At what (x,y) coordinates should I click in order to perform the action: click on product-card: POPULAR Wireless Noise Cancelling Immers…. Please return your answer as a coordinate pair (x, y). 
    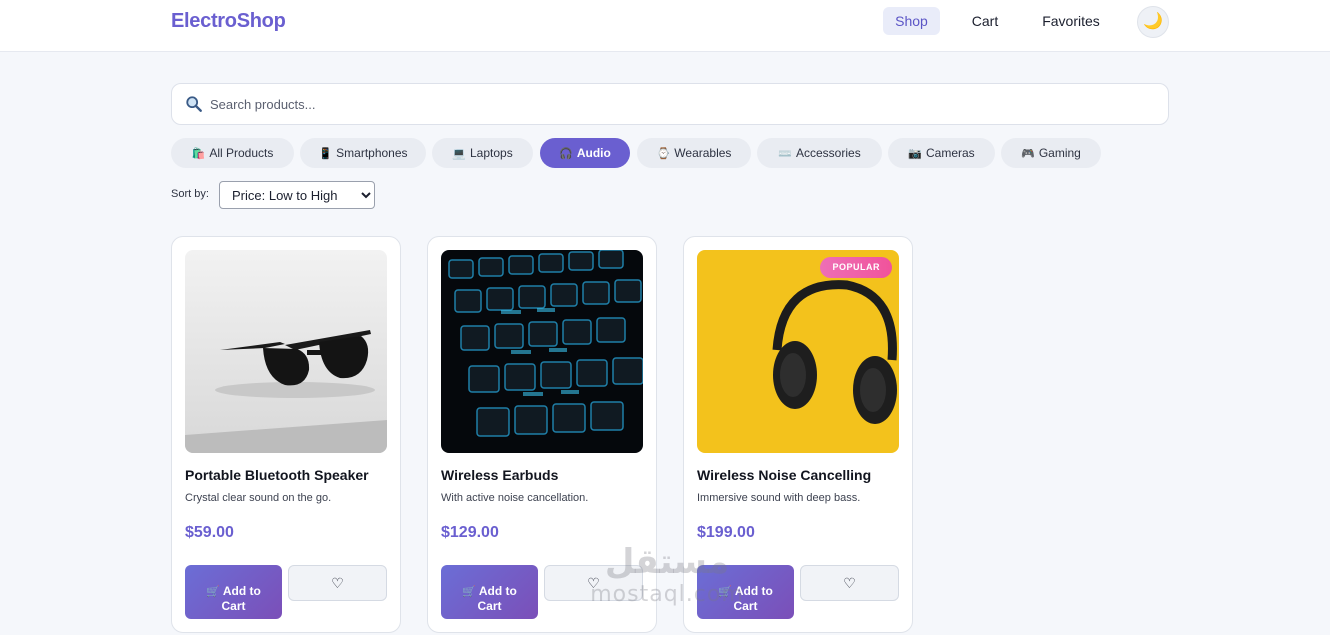
    Looking at the image, I should click on (798, 434).